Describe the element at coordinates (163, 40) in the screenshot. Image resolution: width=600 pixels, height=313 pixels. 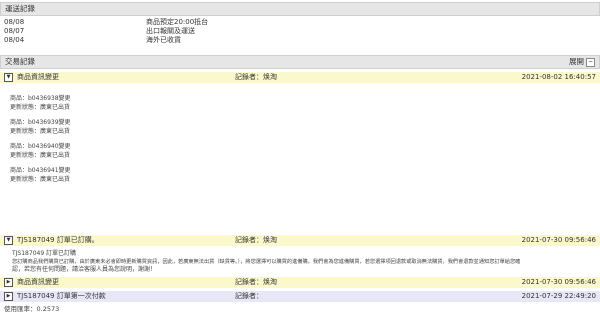
I see `shipping-status: 海外已收貨` at that location.